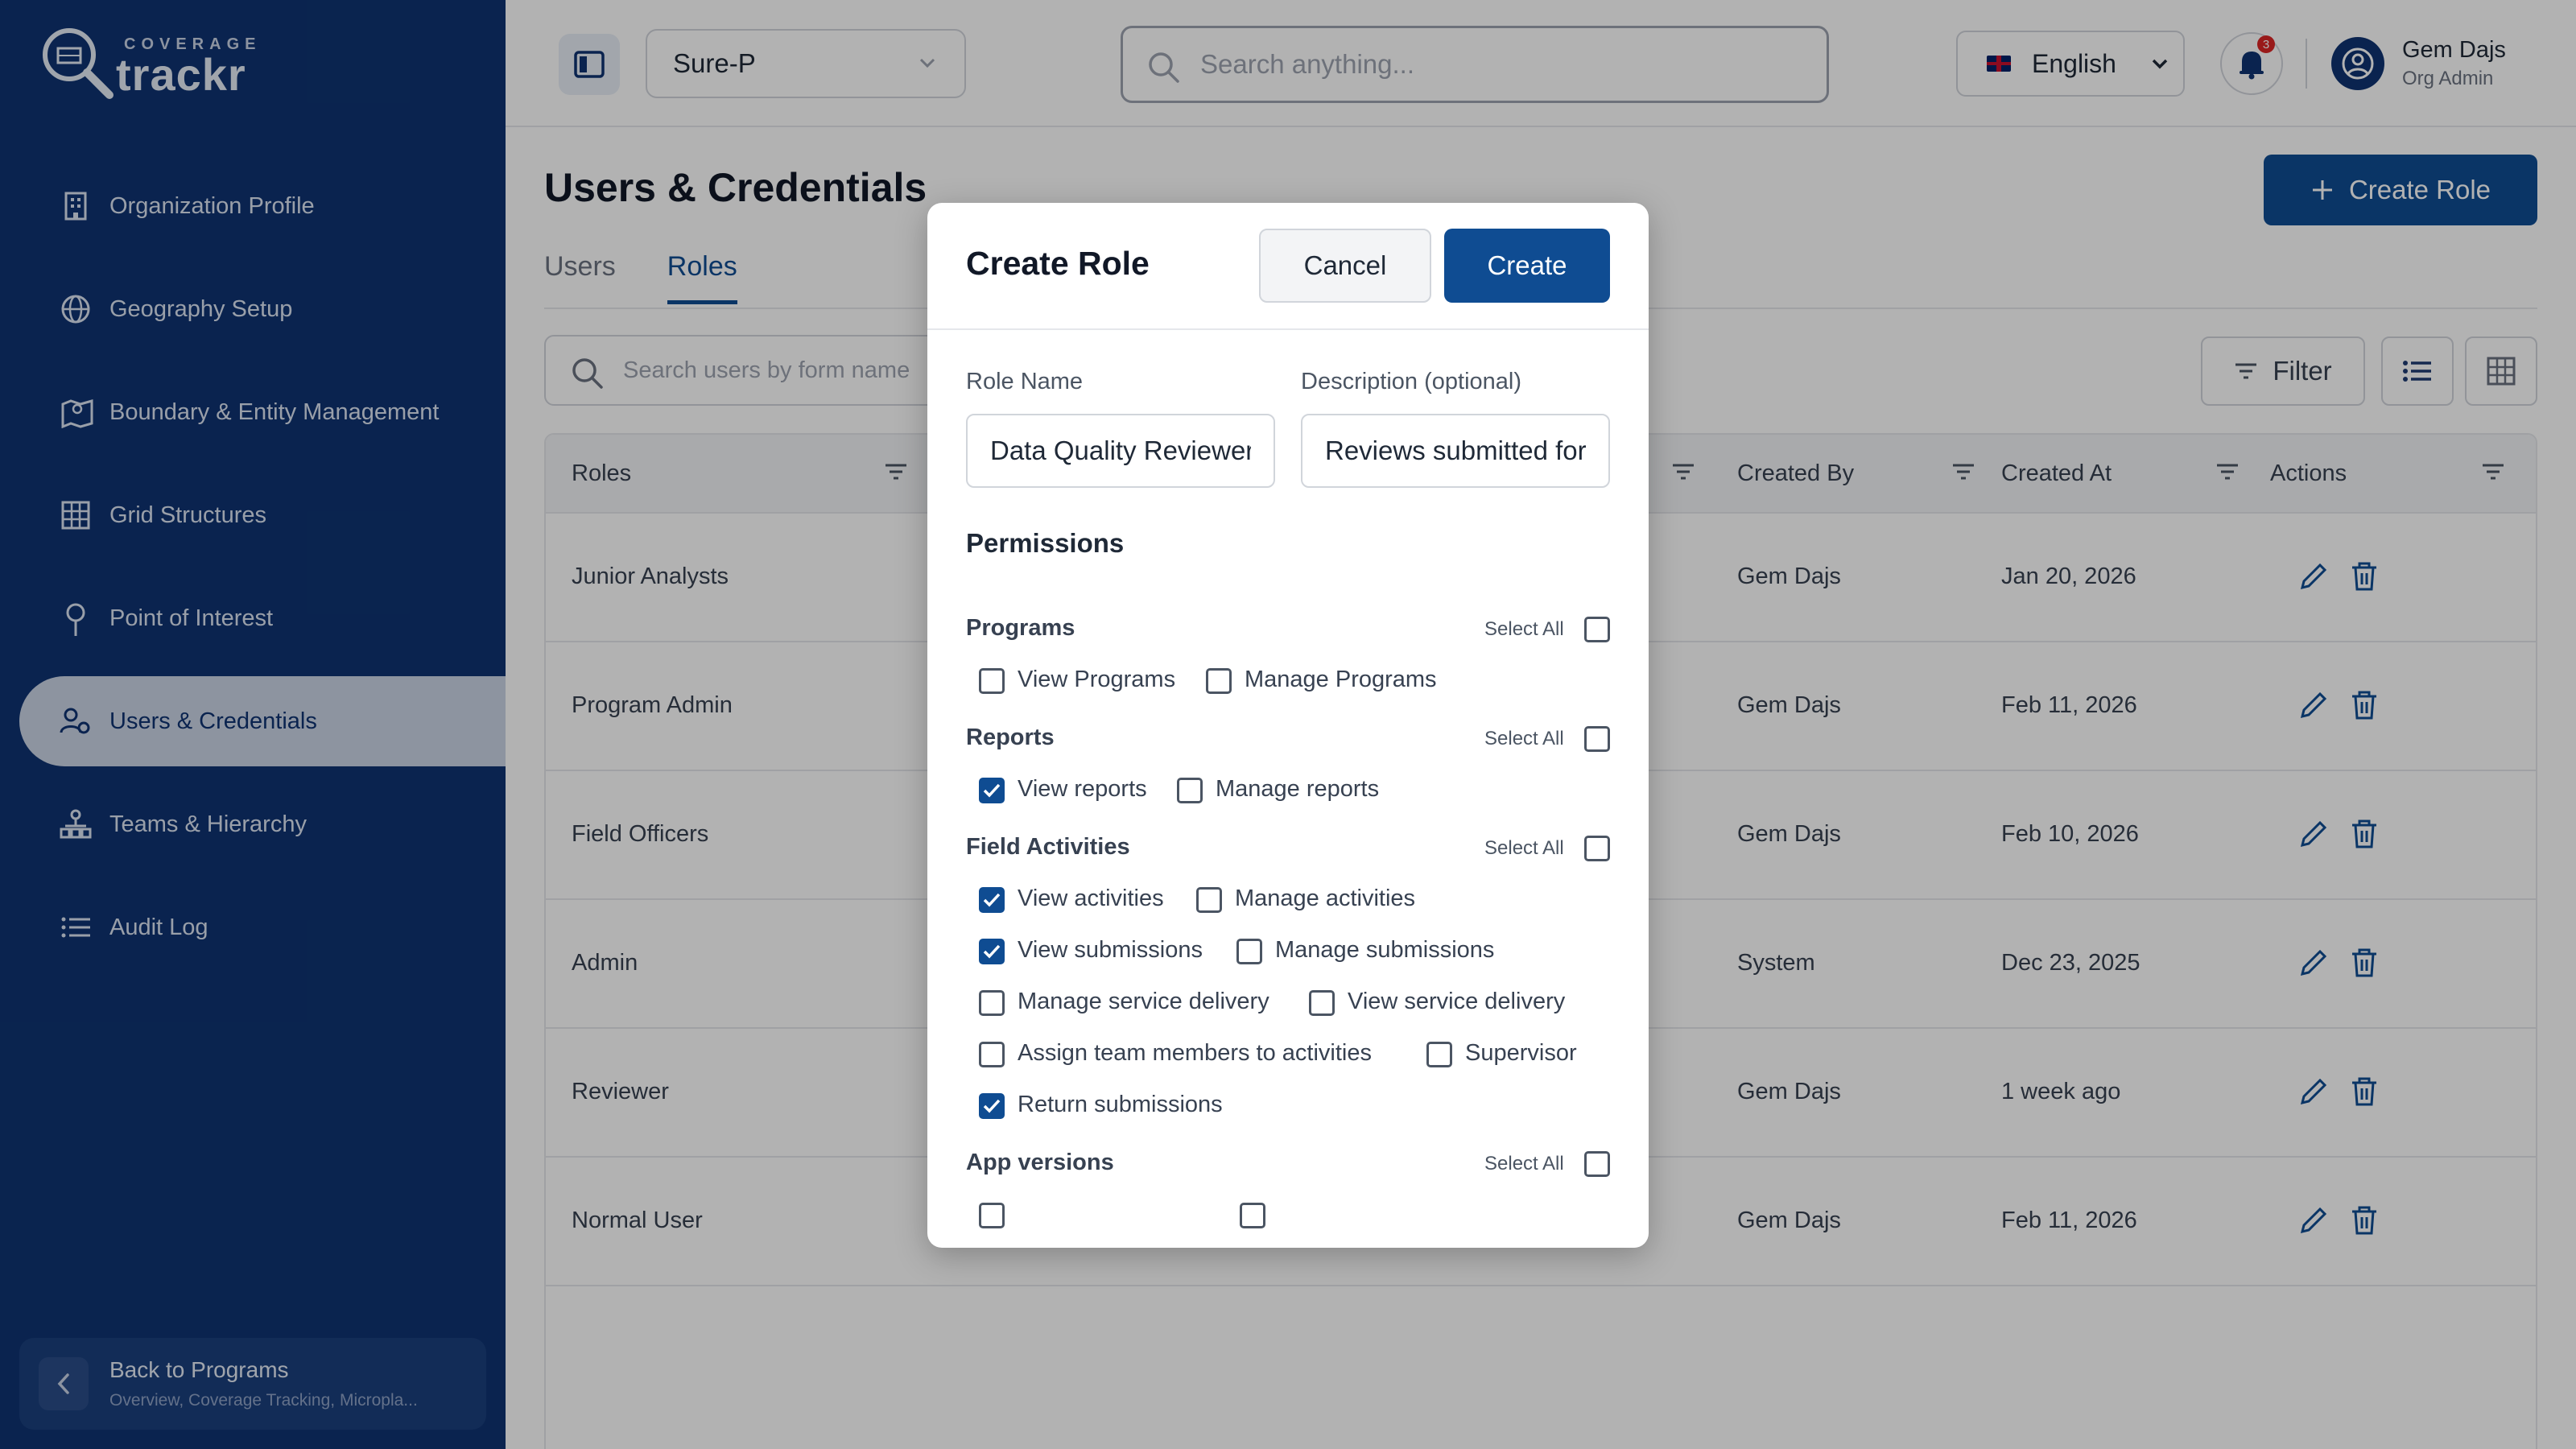 Image resolution: width=2576 pixels, height=1449 pixels. I want to click on manage-submissions-label: Manage submissions, so click(1385, 950).